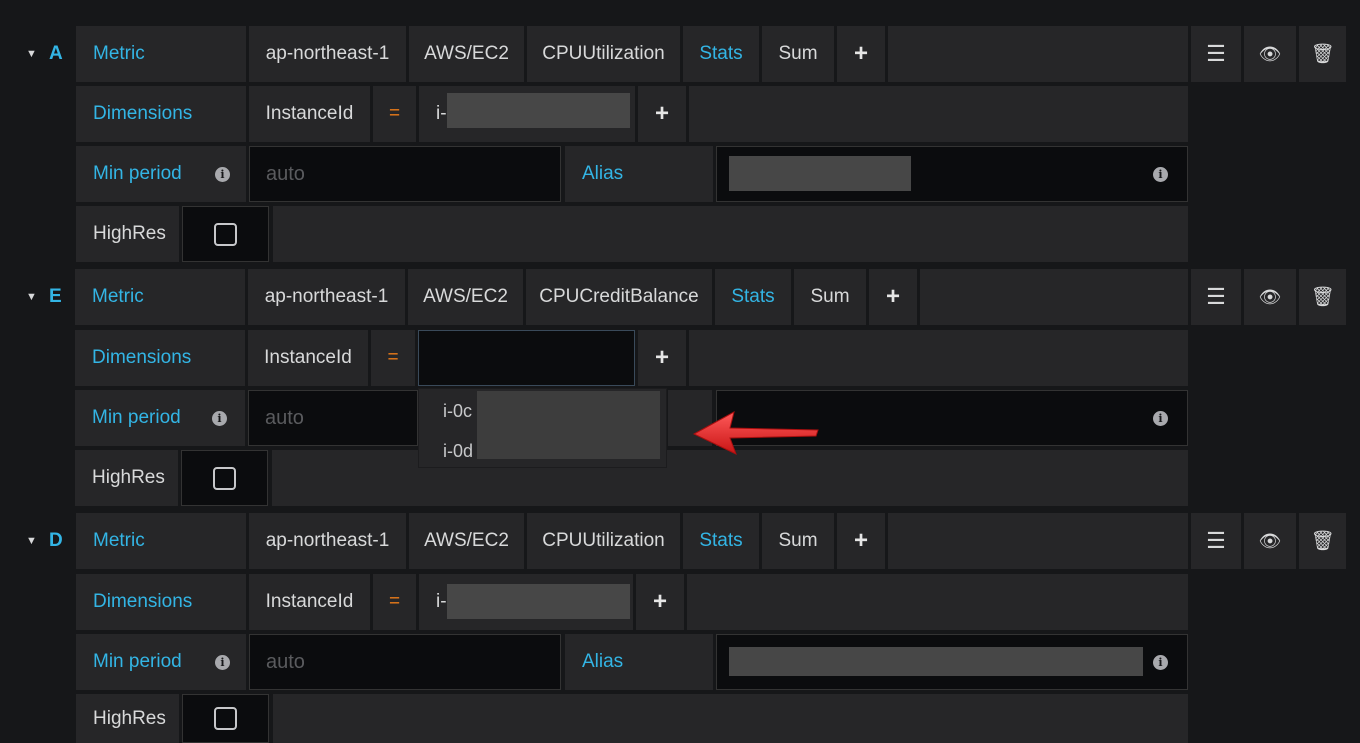 Image resolution: width=1360 pixels, height=743 pixels. Describe the element at coordinates (458, 451) in the screenshot. I see `dropdown-option: i-0d` at that location.